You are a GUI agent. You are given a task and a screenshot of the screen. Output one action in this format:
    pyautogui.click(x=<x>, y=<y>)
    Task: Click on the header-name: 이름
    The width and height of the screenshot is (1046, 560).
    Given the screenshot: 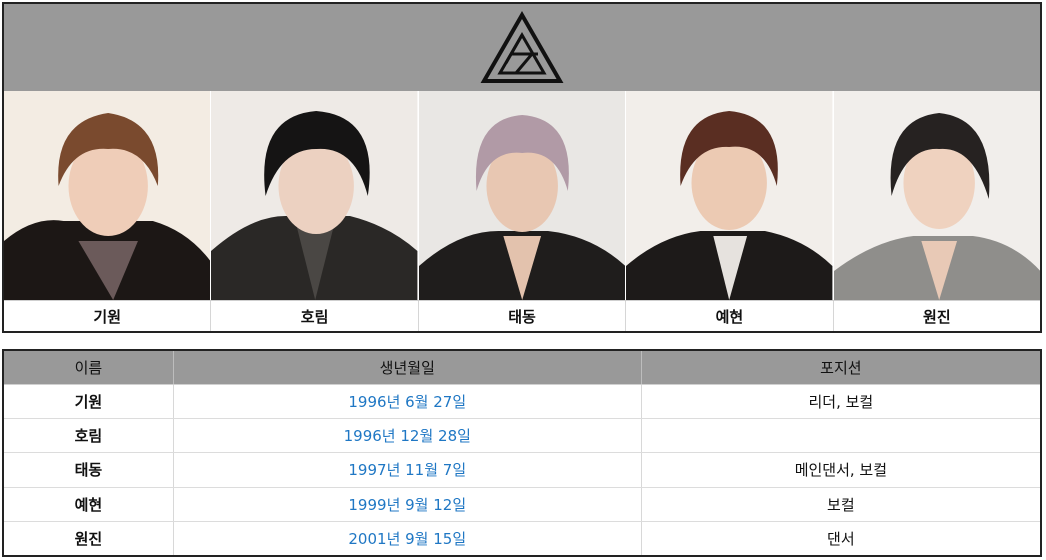 What is the action you would take?
    pyautogui.click(x=88, y=367)
    